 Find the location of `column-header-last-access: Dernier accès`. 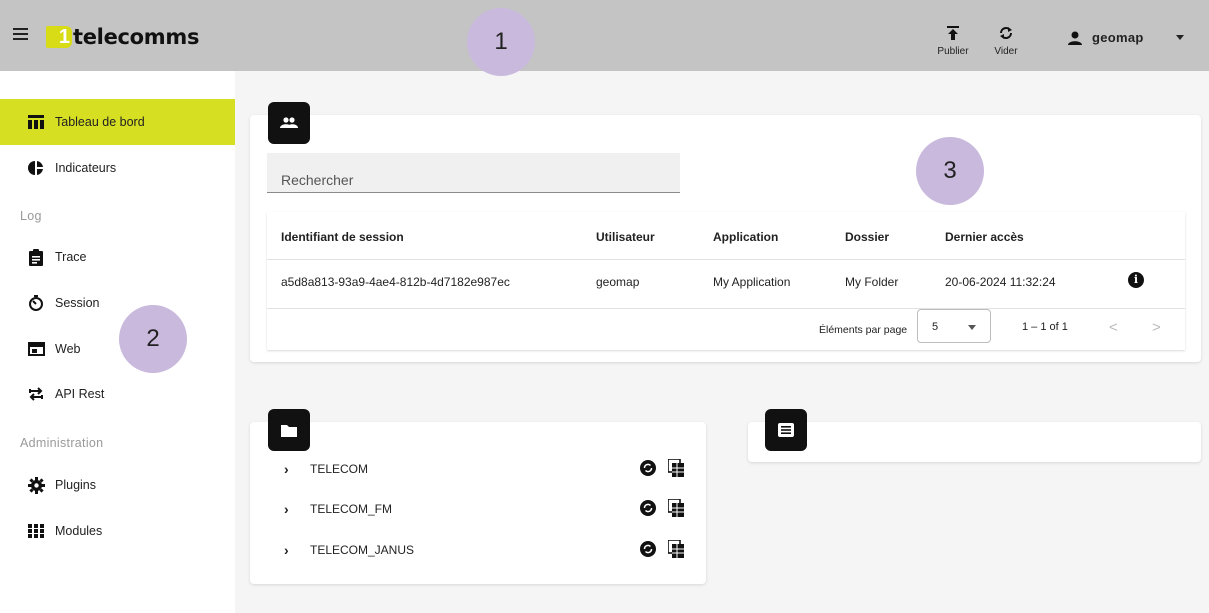

column-header-last-access: Dernier accès is located at coordinates (984, 237).